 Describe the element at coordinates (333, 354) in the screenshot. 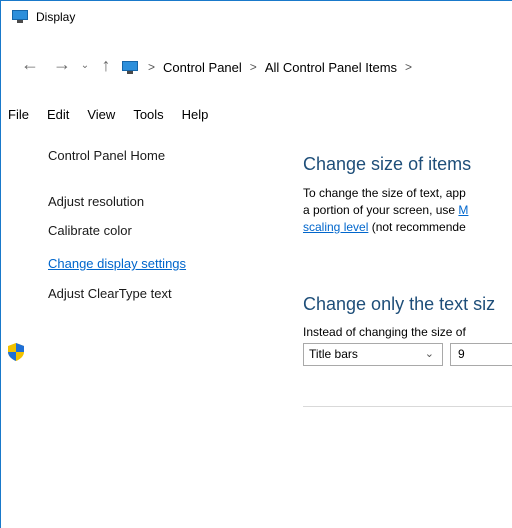

I see `item-type-value: Title bars` at that location.